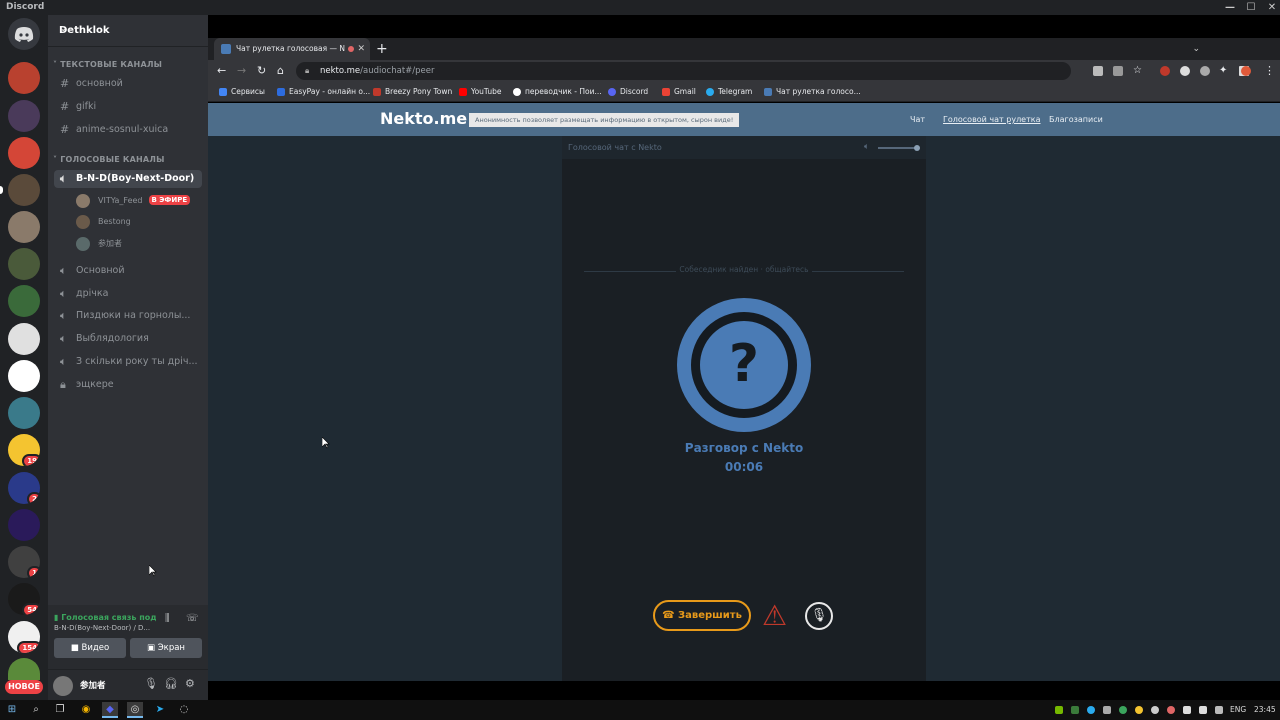  Describe the element at coordinates (103, 222) in the screenshot. I see `voice-user: Bestong` at that location.